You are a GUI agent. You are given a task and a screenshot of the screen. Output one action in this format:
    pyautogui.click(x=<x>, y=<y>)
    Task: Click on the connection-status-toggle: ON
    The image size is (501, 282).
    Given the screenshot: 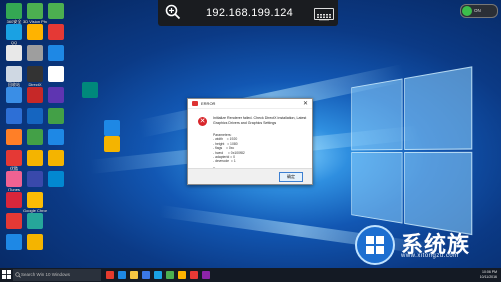 What is the action you would take?
    pyautogui.click(x=479, y=11)
    